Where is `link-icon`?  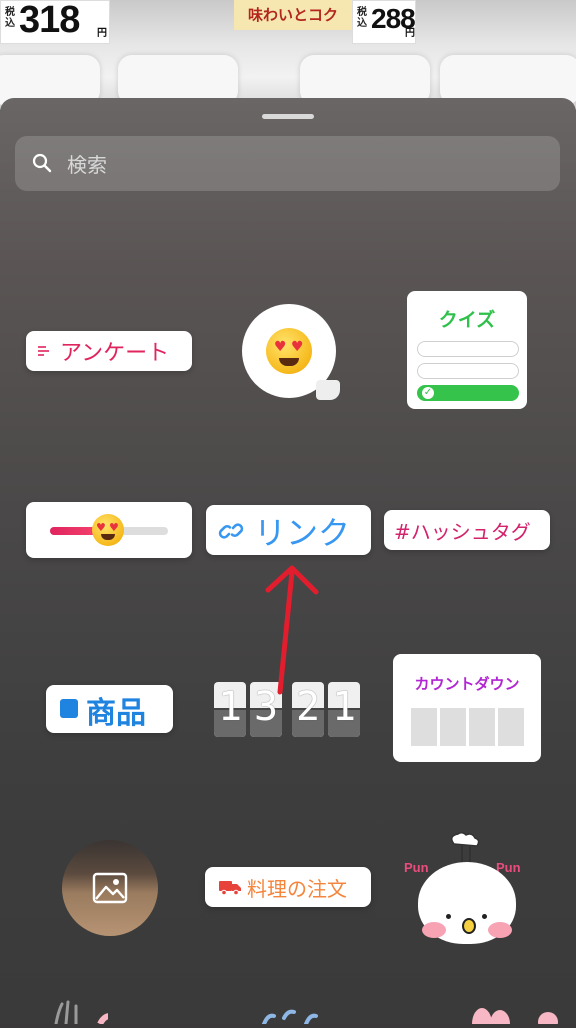 link-icon is located at coordinates (231, 531).